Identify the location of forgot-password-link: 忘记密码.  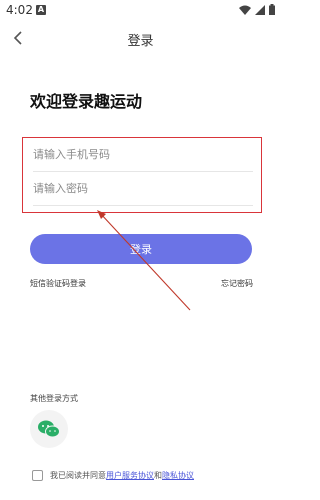
(237, 283).